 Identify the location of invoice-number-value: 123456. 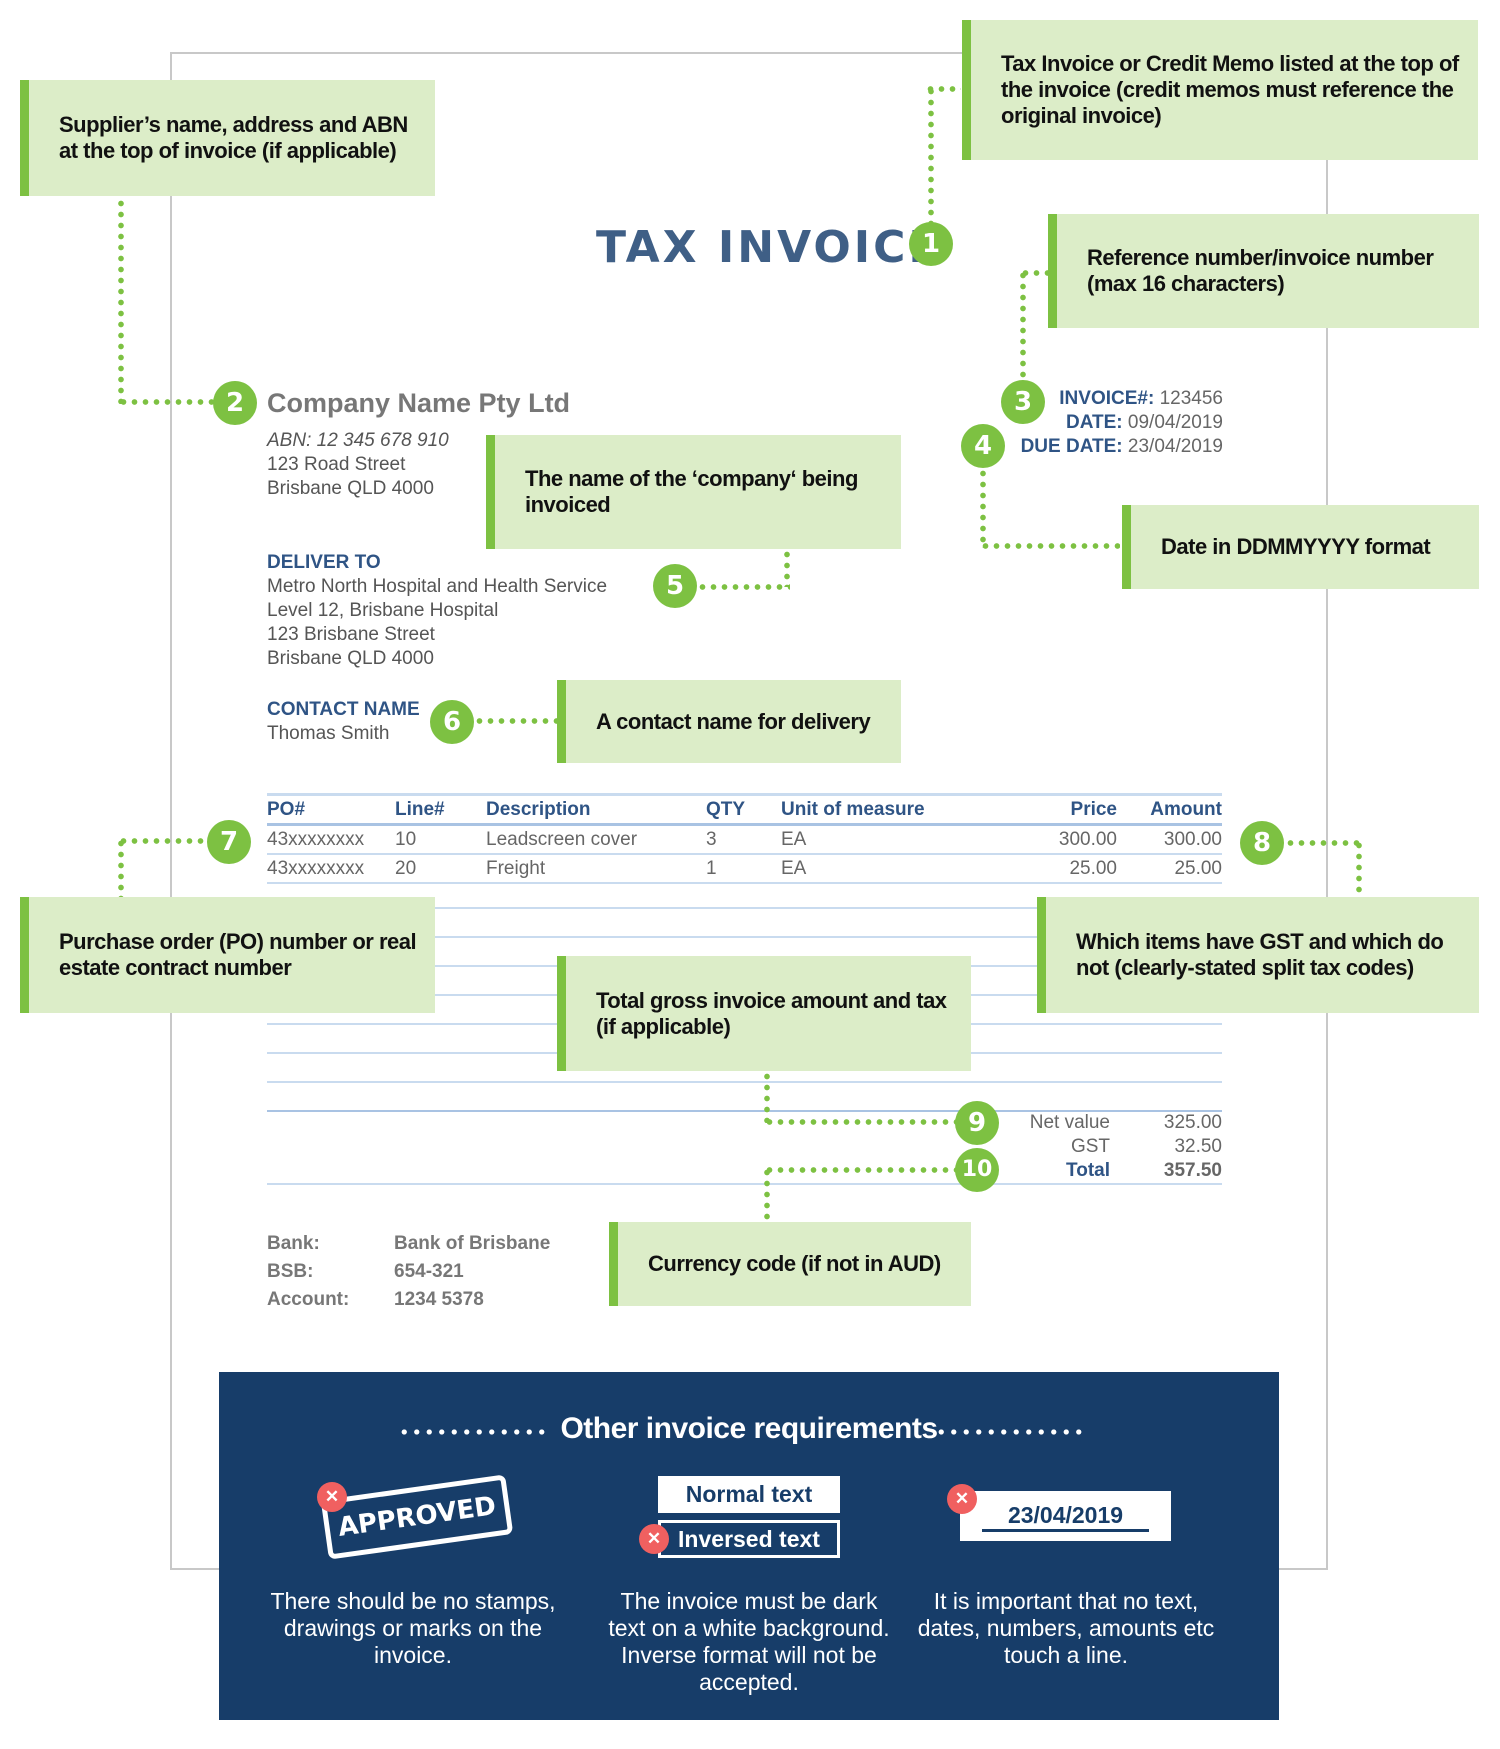
(1191, 398).